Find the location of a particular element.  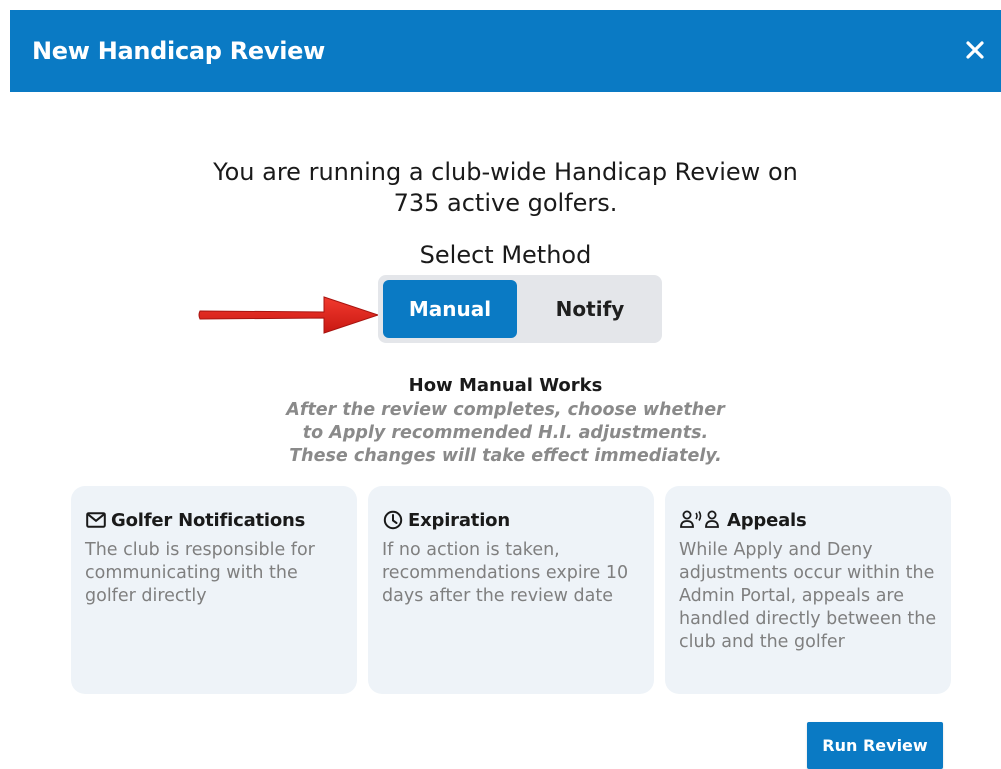

how-manual-works-title: How Manual Works is located at coordinates (505, 385).